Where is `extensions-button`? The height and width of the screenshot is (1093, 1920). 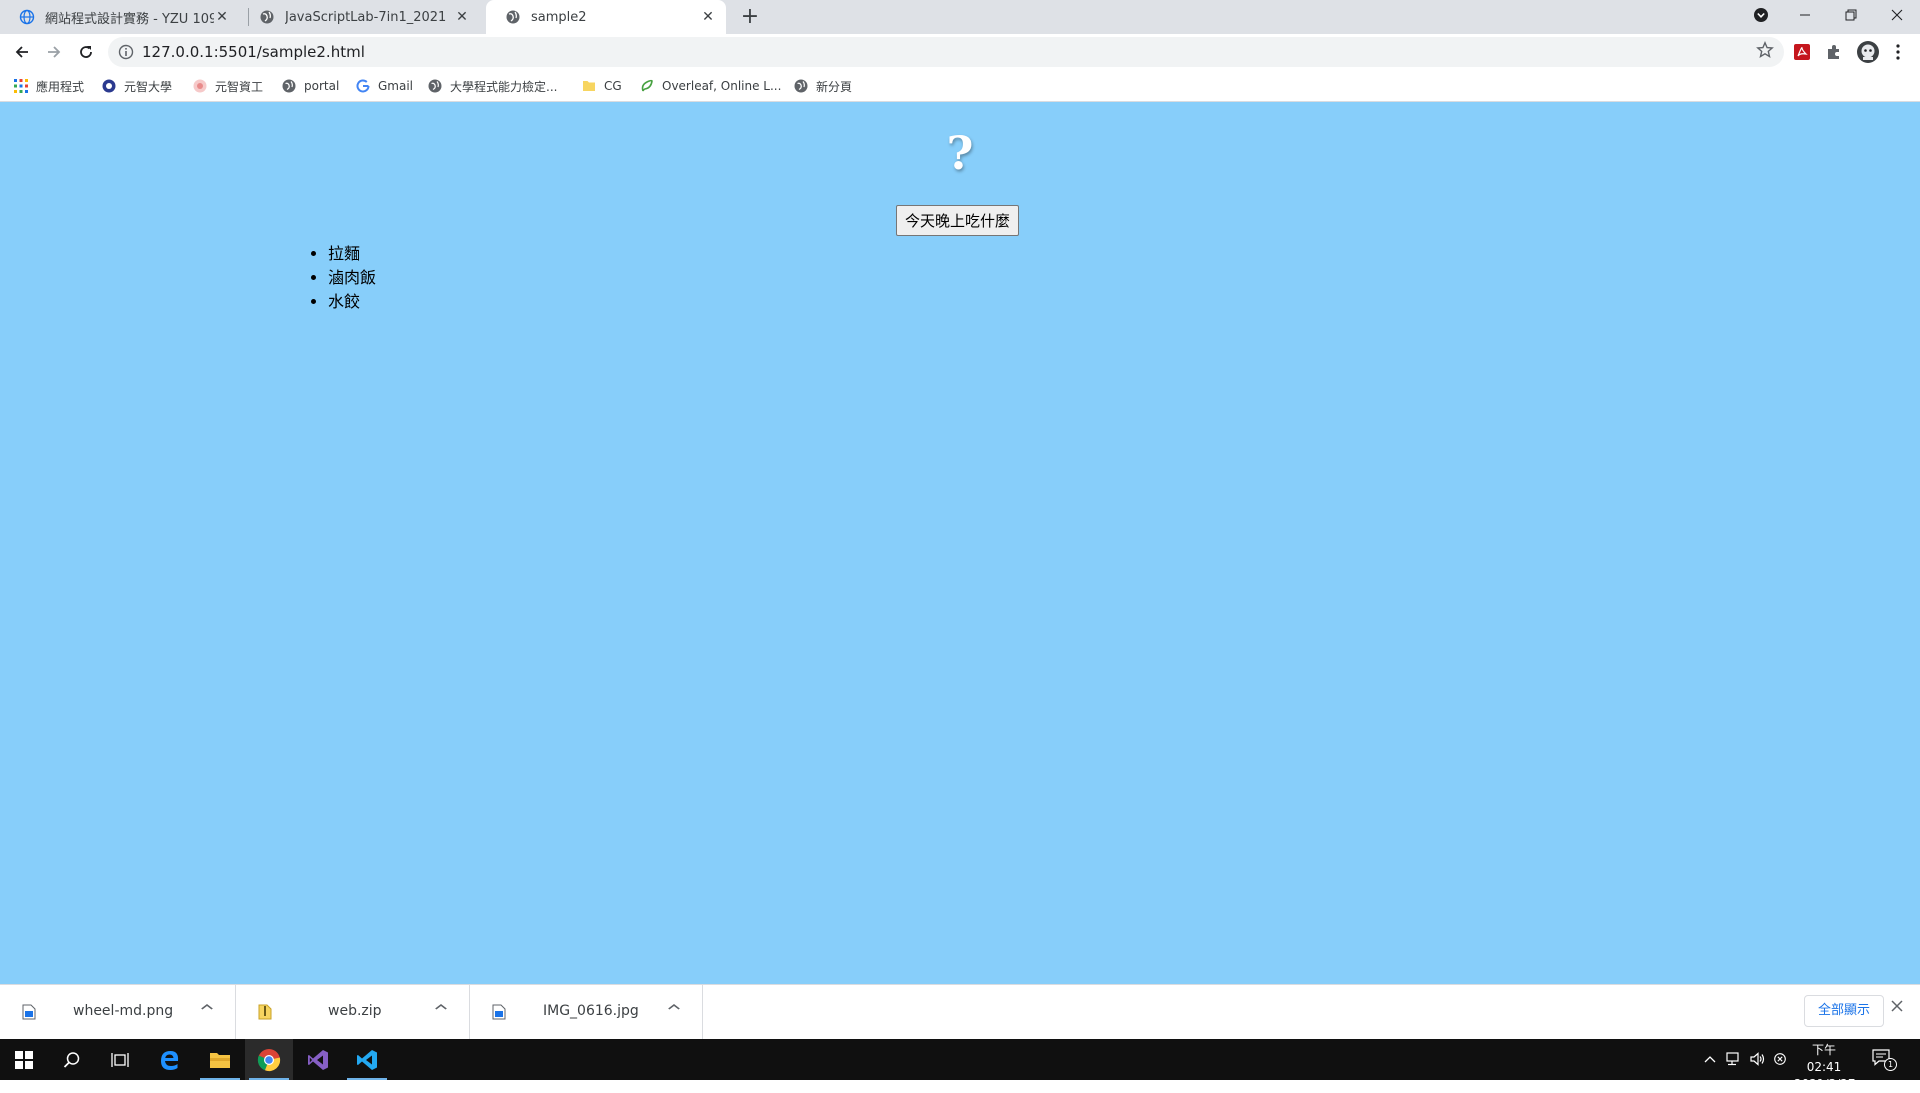
extensions-button is located at coordinates (1834, 52).